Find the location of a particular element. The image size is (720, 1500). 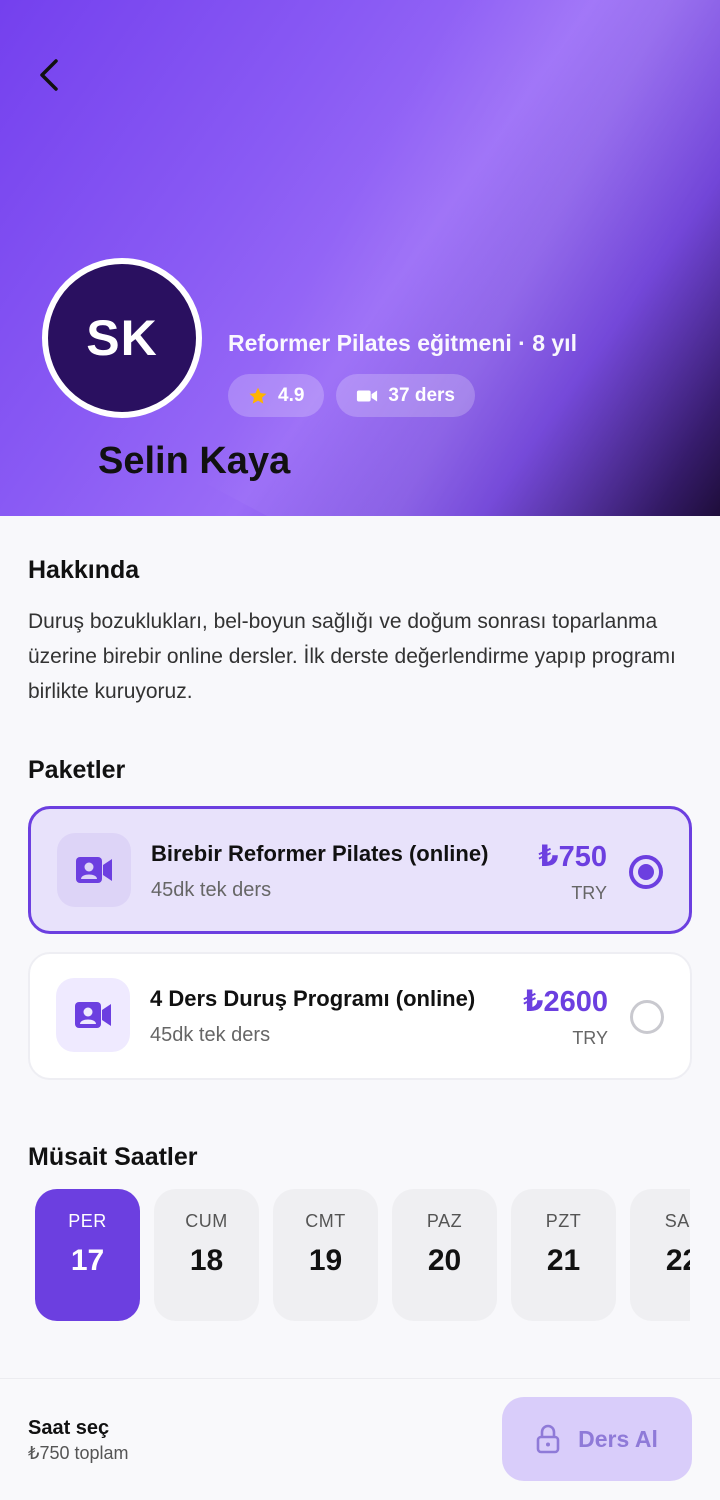

rating-chip: 4.9 is located at coordinates (276, 395).